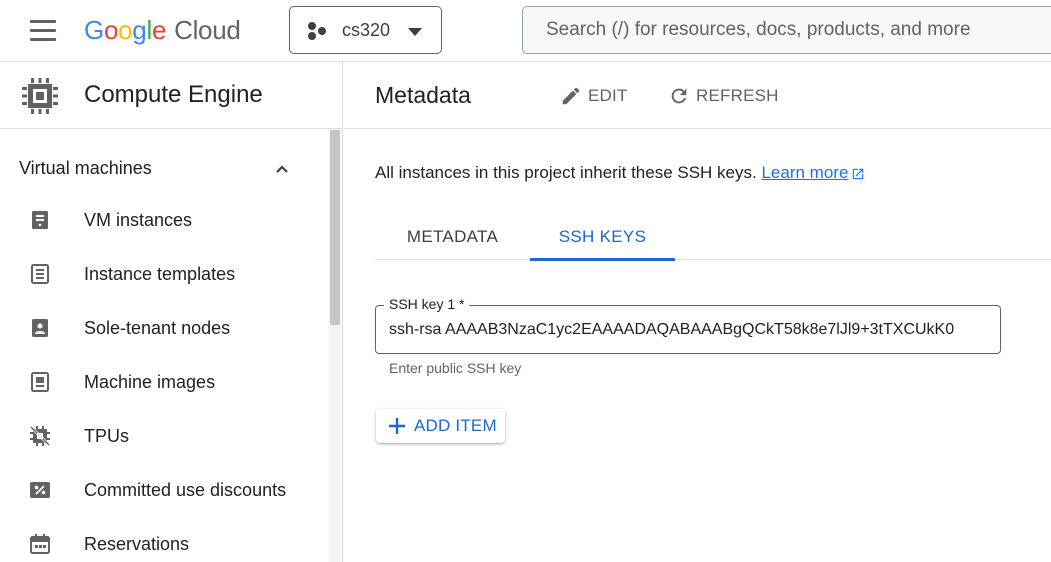 The height and width of the screenshot is (562, 1051). I want to click on section-virtual-machines: Virtual machines, so click(160, 169).